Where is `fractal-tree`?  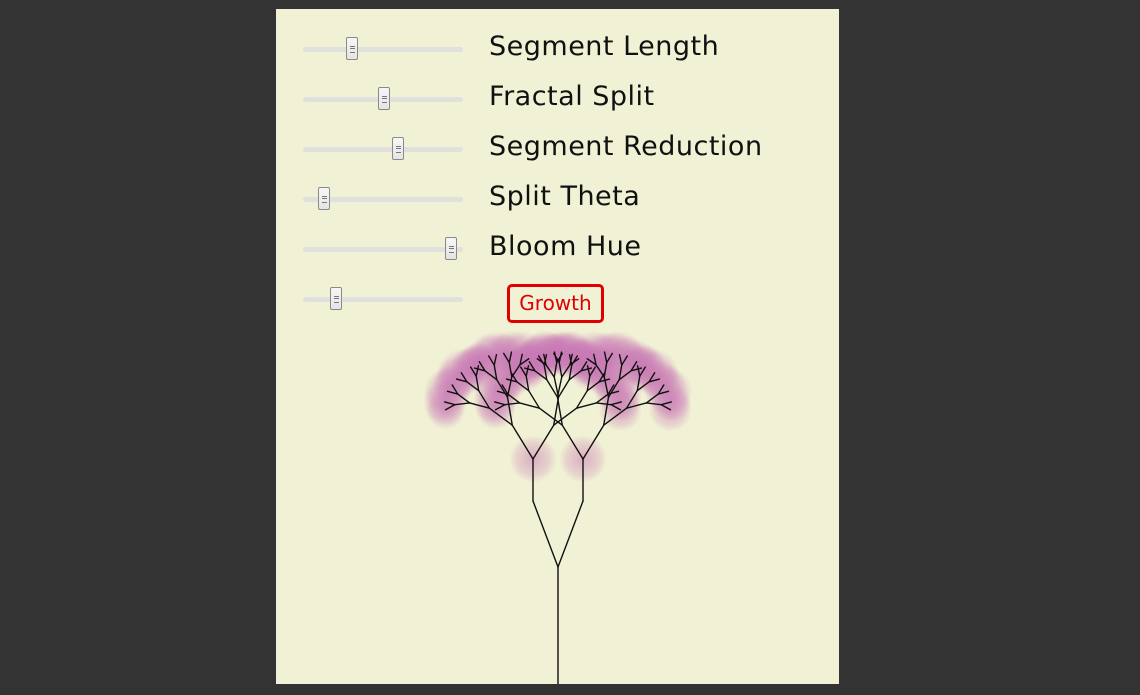 fractal-tree is located at coordinates (557, 507).